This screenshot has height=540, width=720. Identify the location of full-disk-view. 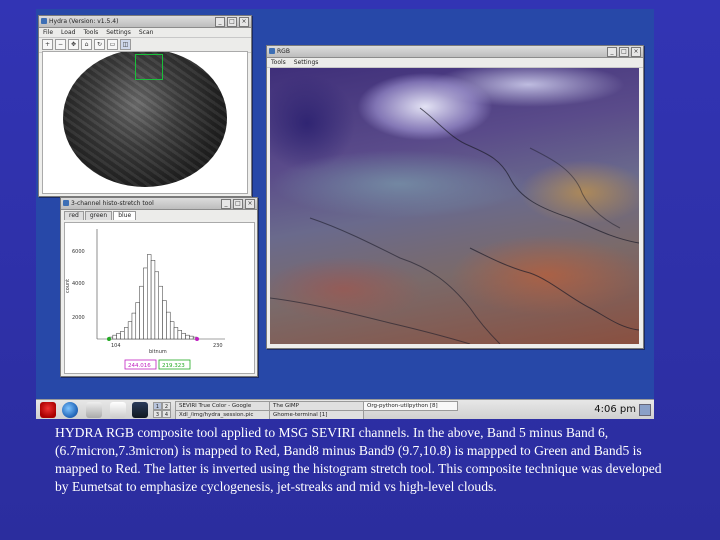
(145, 122).